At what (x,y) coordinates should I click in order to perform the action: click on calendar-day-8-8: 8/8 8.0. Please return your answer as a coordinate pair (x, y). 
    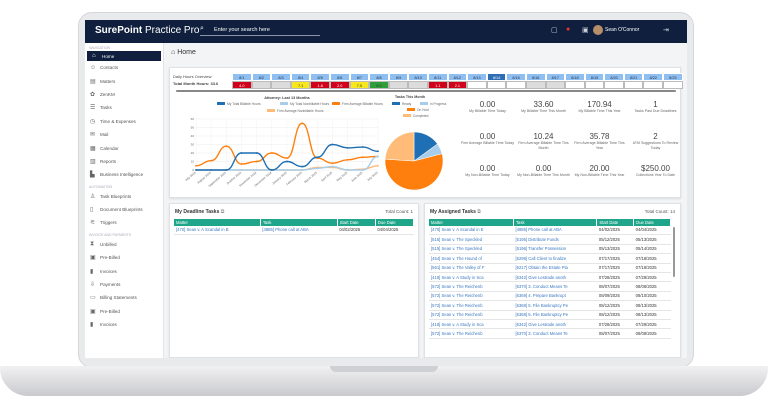
    Looking at the image, I should click on (379, 81).